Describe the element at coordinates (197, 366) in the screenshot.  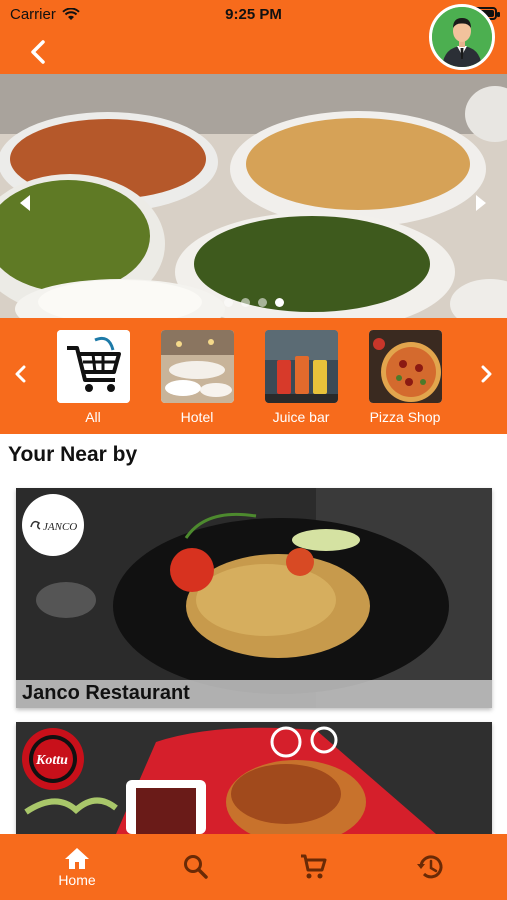
I see `hotel-thumbnail` at that location.